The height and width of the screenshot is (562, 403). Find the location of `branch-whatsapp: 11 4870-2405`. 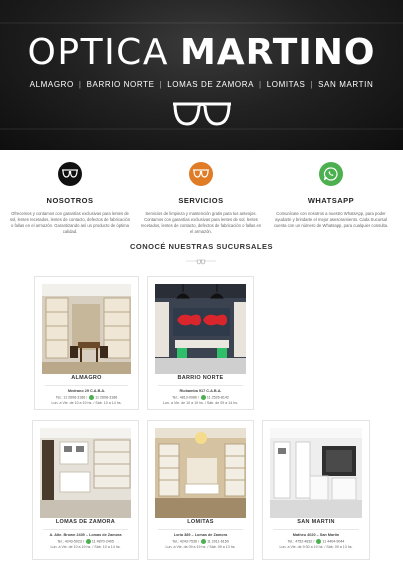

branch-whatsapp: 11 4870-2405 is located at coordinates (103, 541).